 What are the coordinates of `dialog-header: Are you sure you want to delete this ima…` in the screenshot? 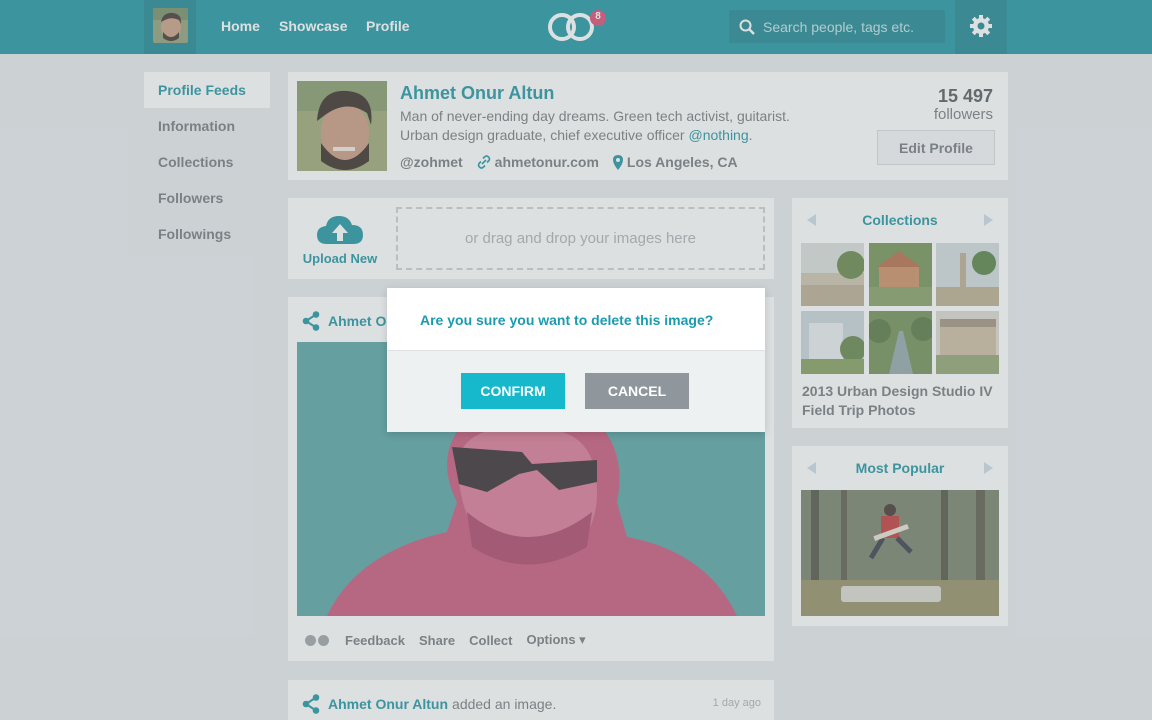 It's located at (576, 319).